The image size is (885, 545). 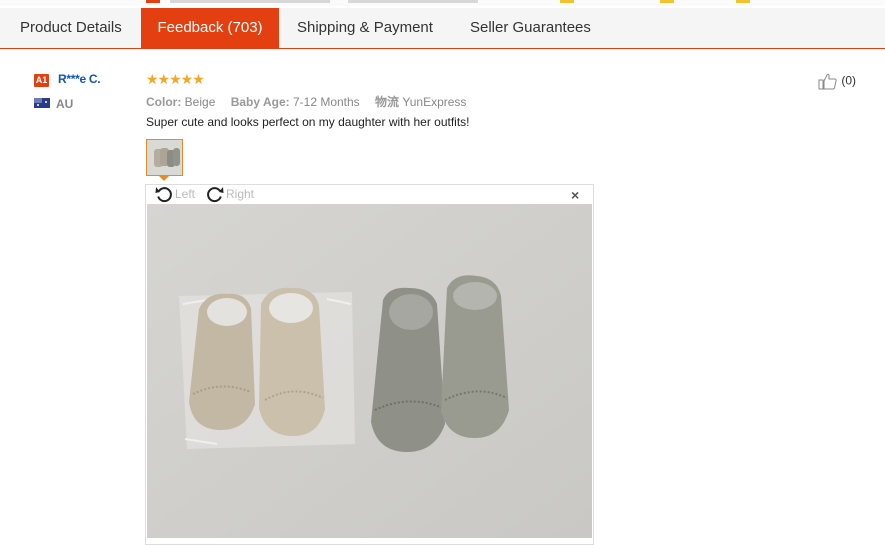 What do you see at coordinates (79, 79) in the screenshot?
I see `reviewer-name: R***e C.` at bounding box center [79, 79].